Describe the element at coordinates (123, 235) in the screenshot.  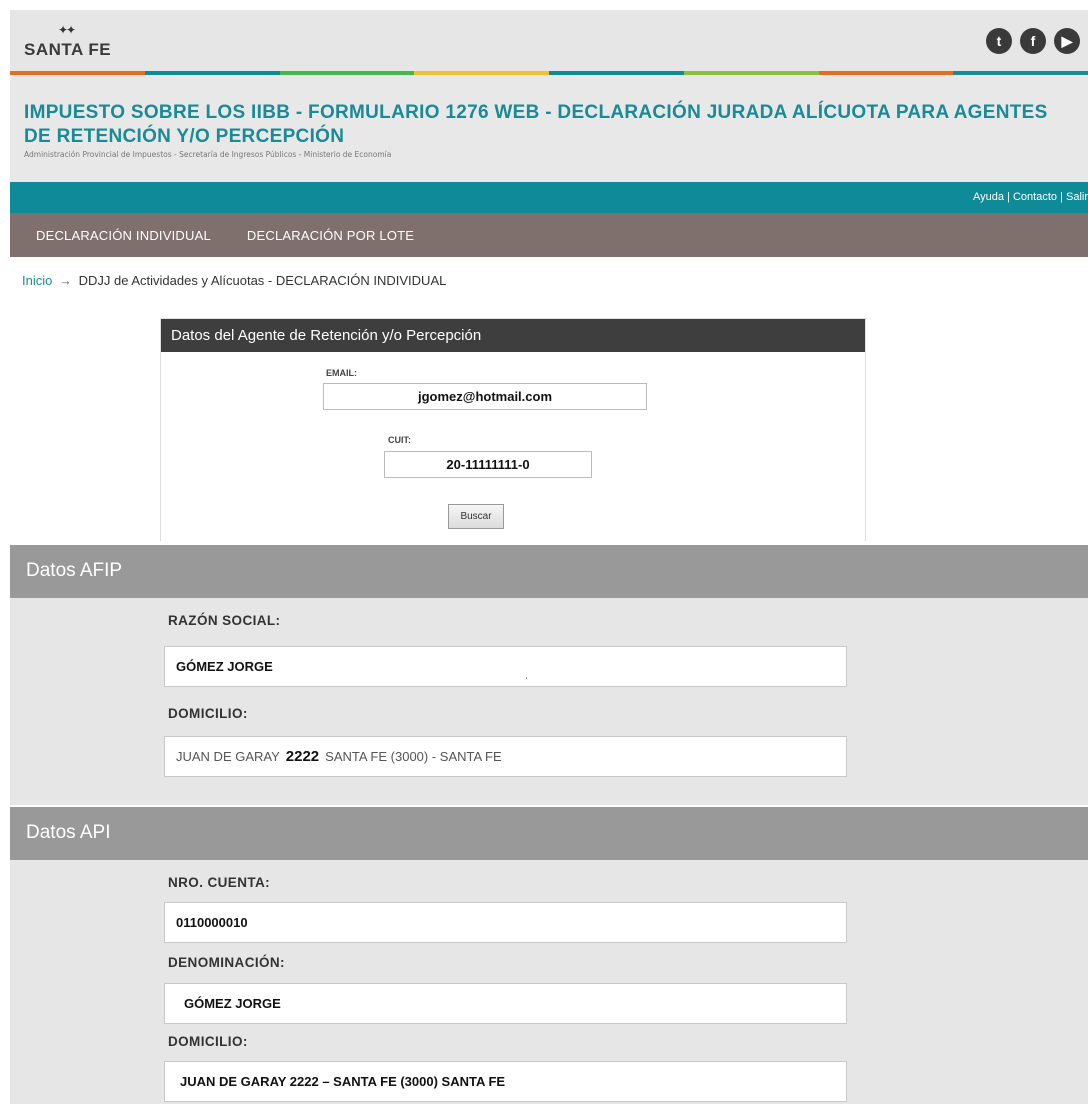
I see `menu-item-individual: DECLARACIÓN INDIVIDUAL` at that location.